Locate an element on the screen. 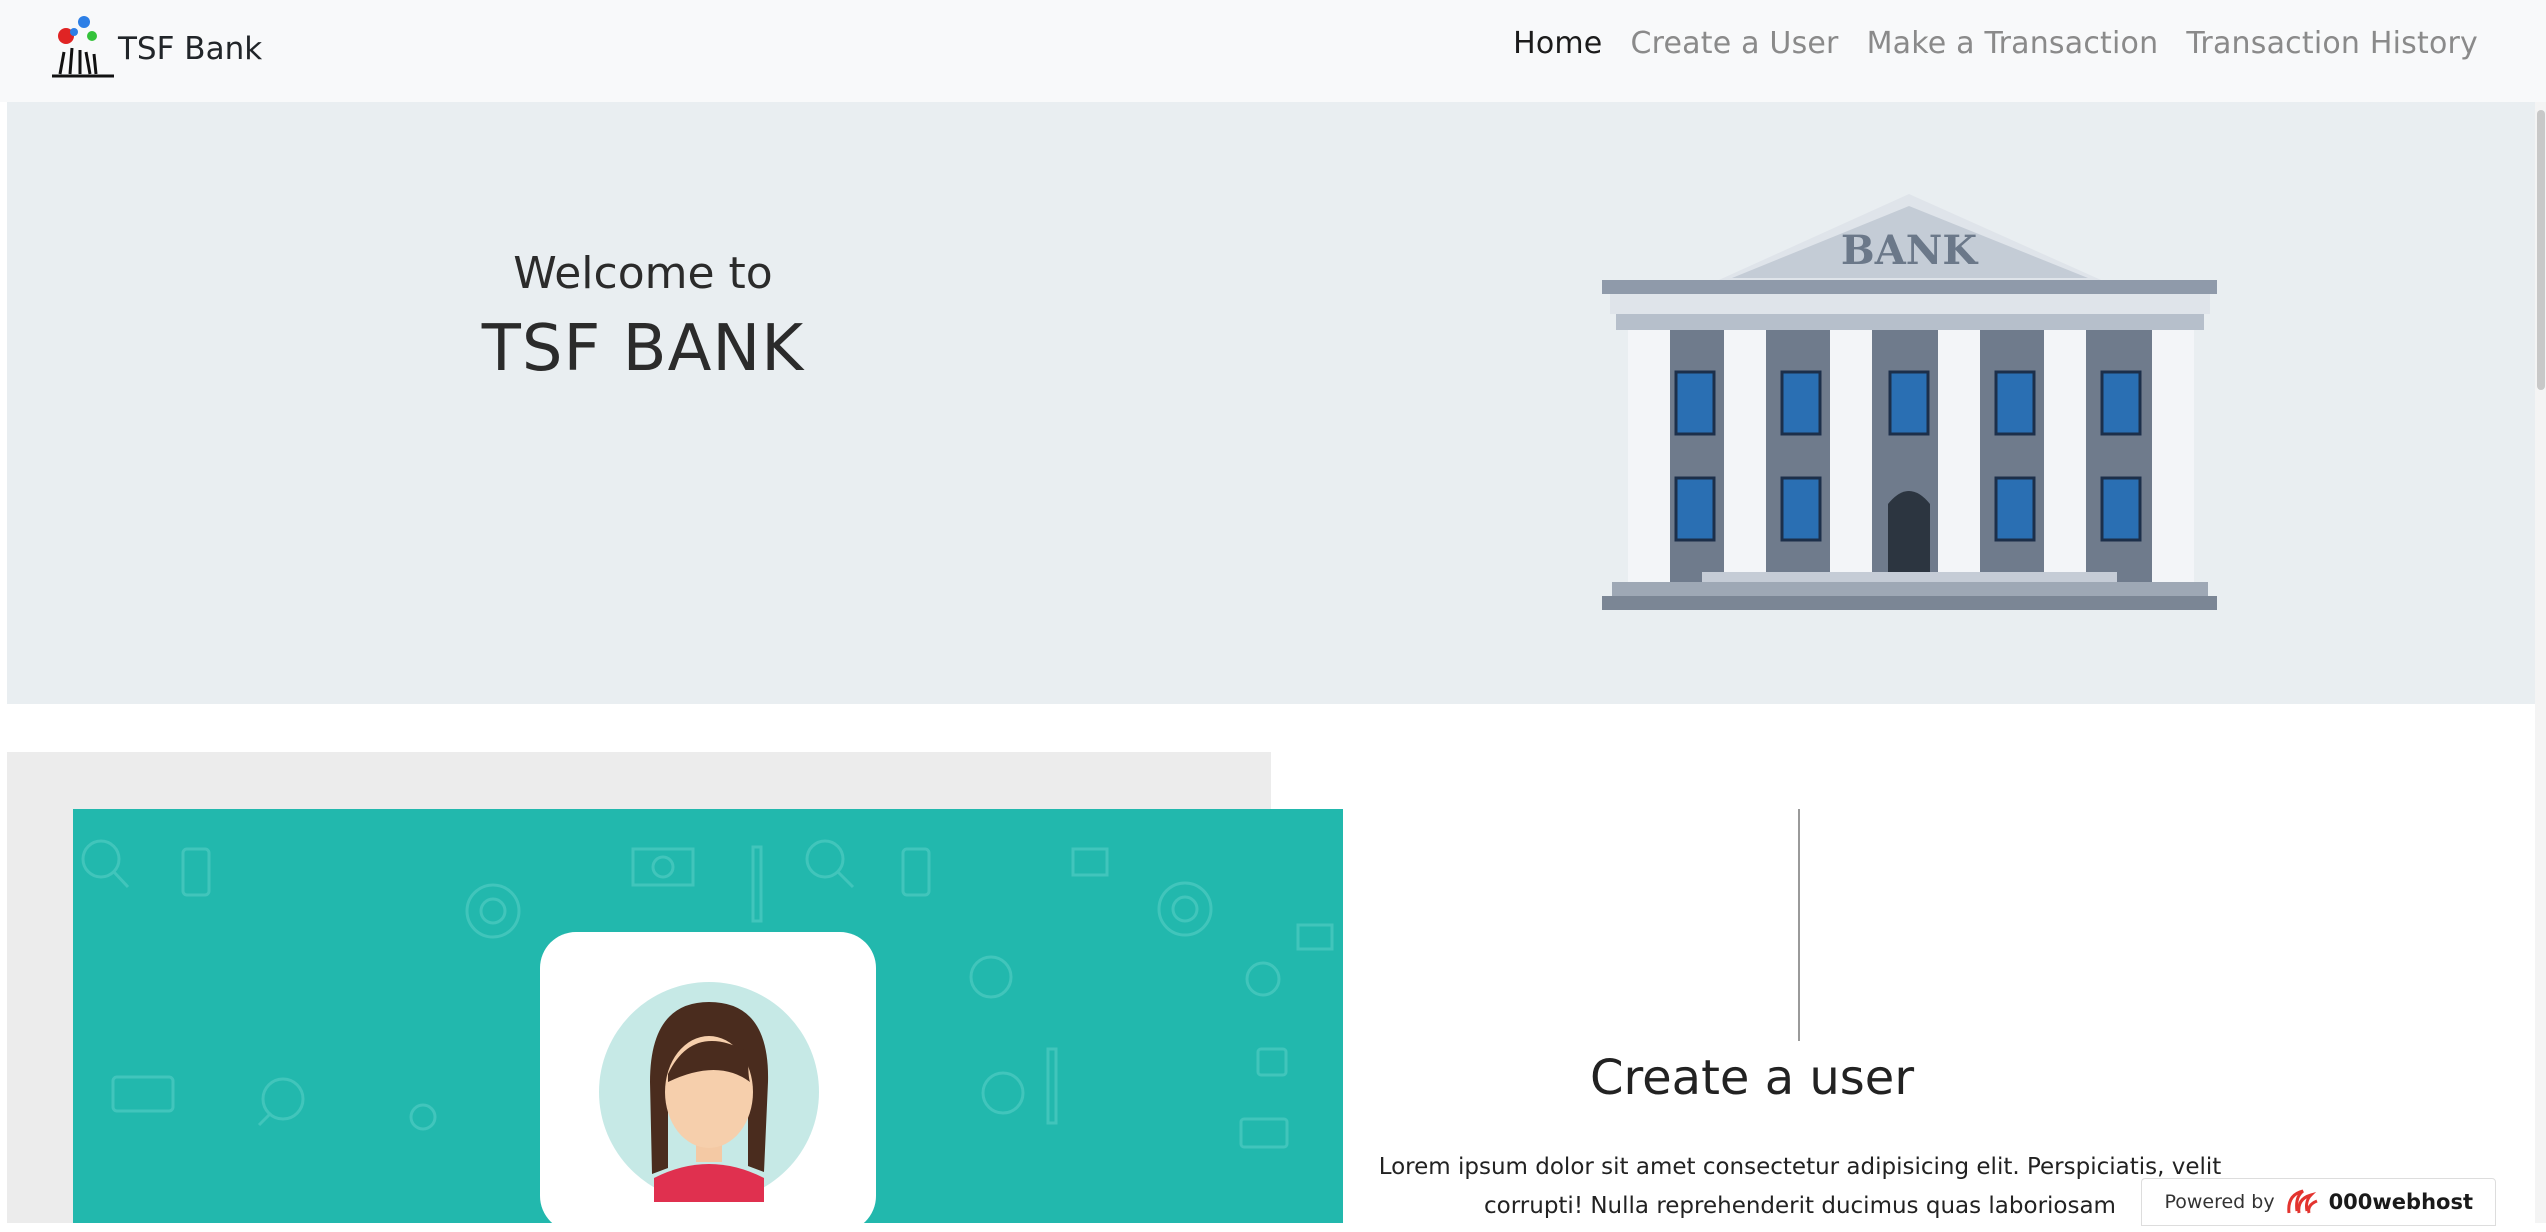 The width and height of the screenshot is (2546, 1232). hero-title: TSF BANK is located at coordinates (643, 349).